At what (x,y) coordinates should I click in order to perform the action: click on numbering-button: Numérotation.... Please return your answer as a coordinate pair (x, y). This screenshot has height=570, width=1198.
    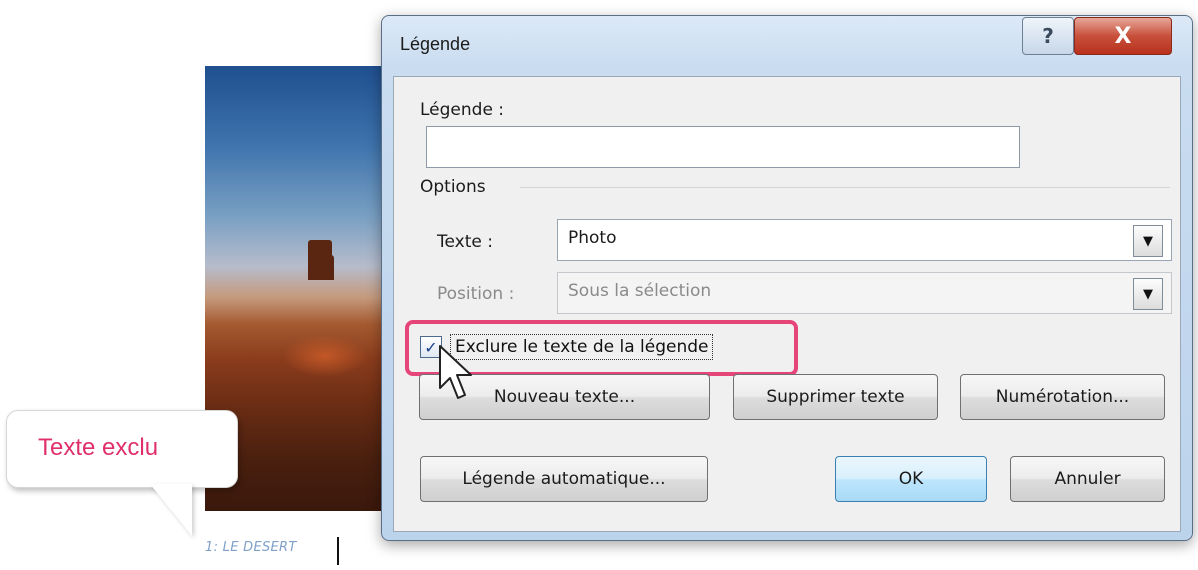
    Looking at the image, I should click on (1062, 397).